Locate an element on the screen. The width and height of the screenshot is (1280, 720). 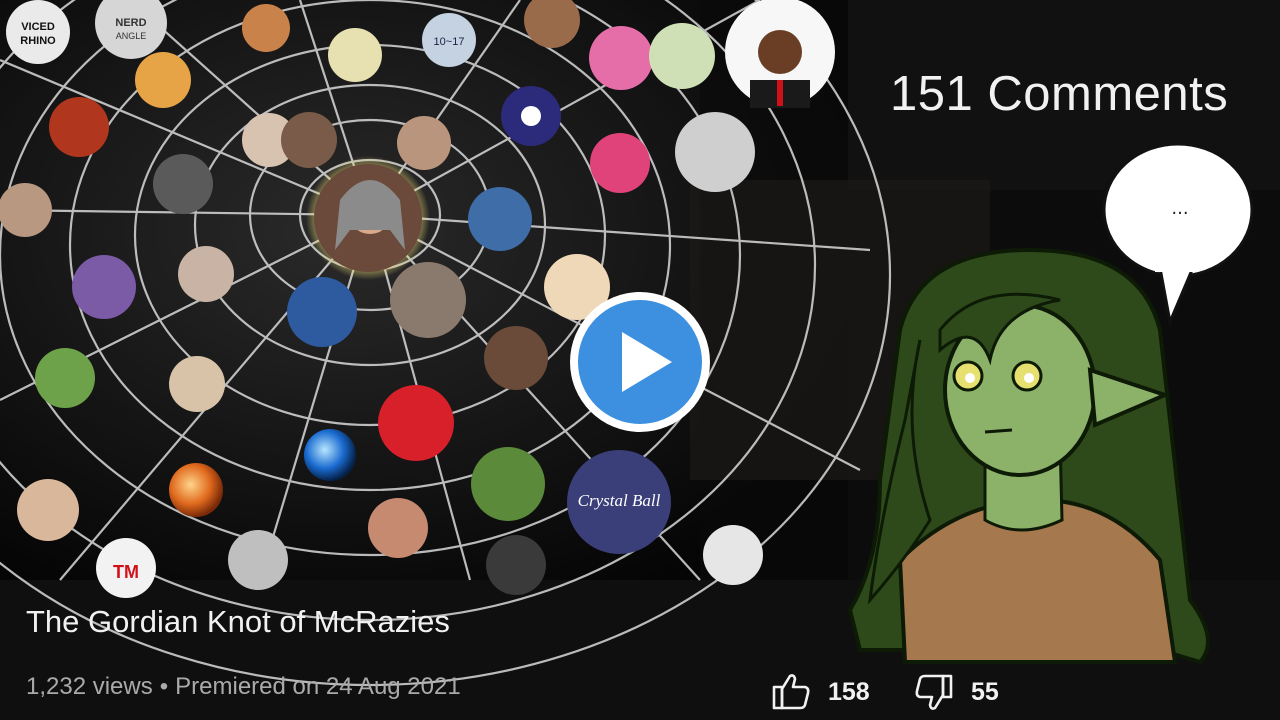
avatar-nerd-angle-label2: ANGLE is located at coordinates (131, 36).